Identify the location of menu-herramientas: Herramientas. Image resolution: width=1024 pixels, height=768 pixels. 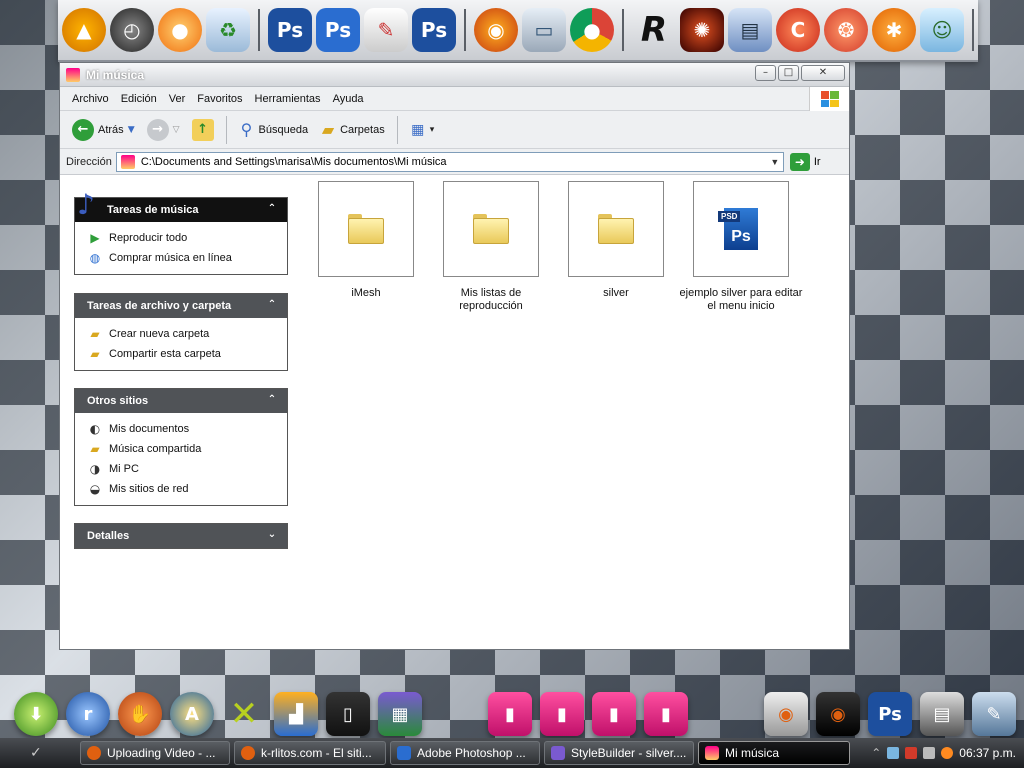
(288, 99).